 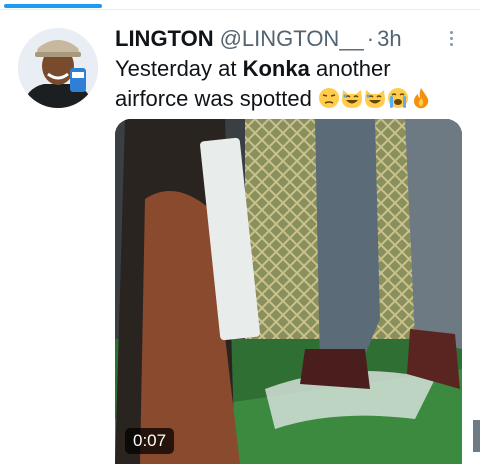 I want to click on avatar-photo-icon, so click(x=58, y=68).